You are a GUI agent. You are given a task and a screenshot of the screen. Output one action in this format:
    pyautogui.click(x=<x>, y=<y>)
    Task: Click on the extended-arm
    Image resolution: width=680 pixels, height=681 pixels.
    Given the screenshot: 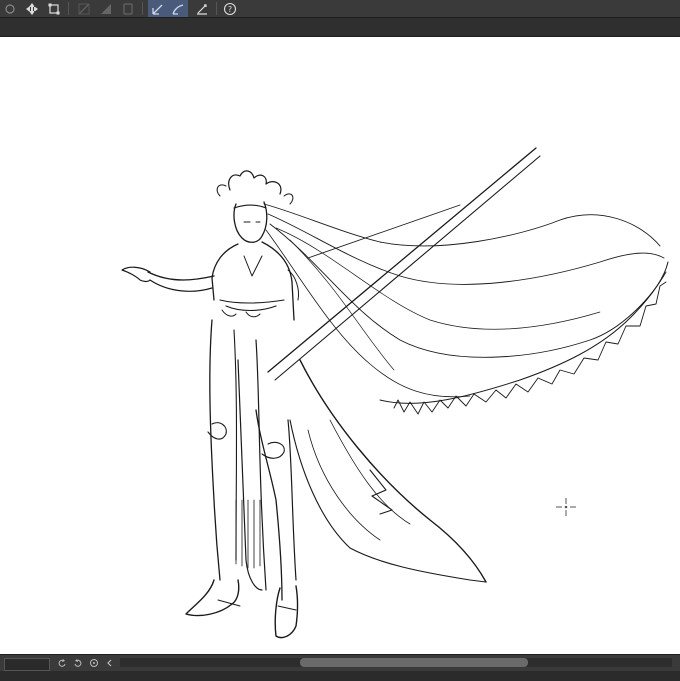 What is the action you would take?
    pyautogui.click(x=181, y=276)
    